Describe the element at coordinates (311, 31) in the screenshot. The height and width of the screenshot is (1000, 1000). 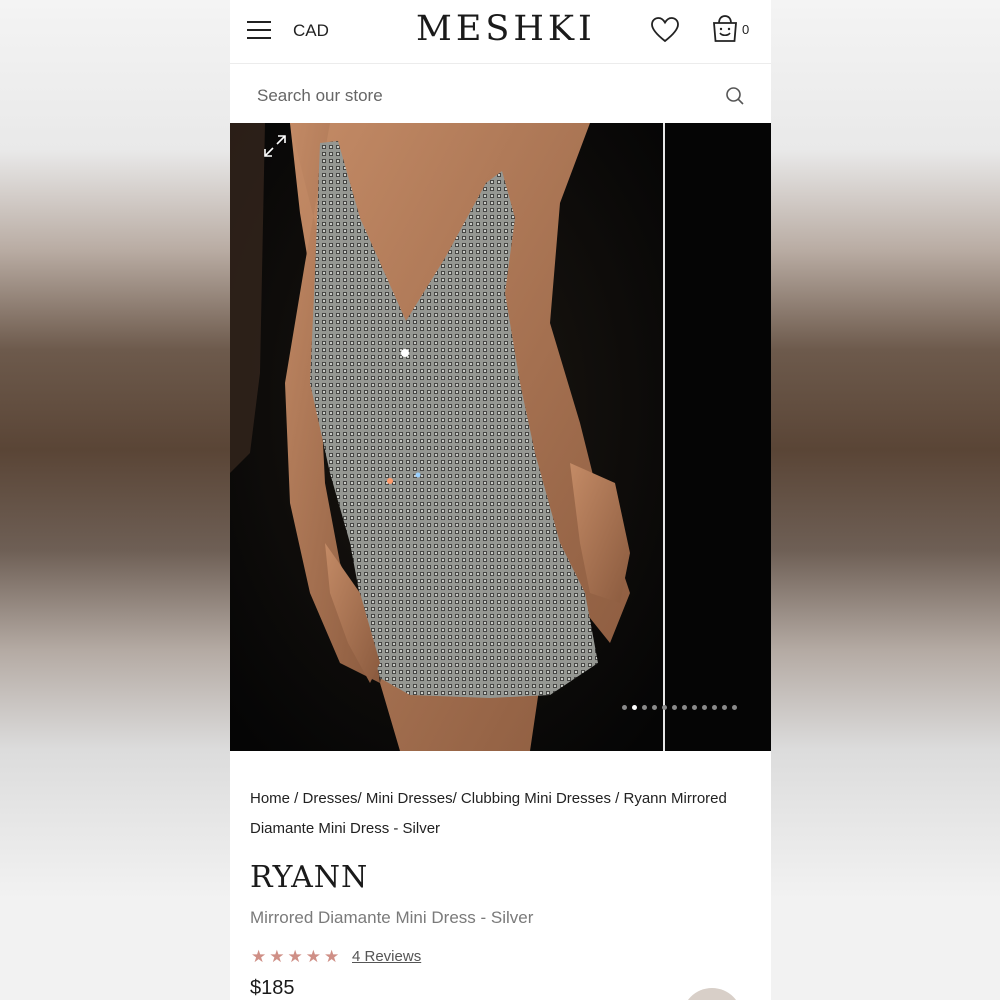
I see `currency-selector: CAD` at that location.